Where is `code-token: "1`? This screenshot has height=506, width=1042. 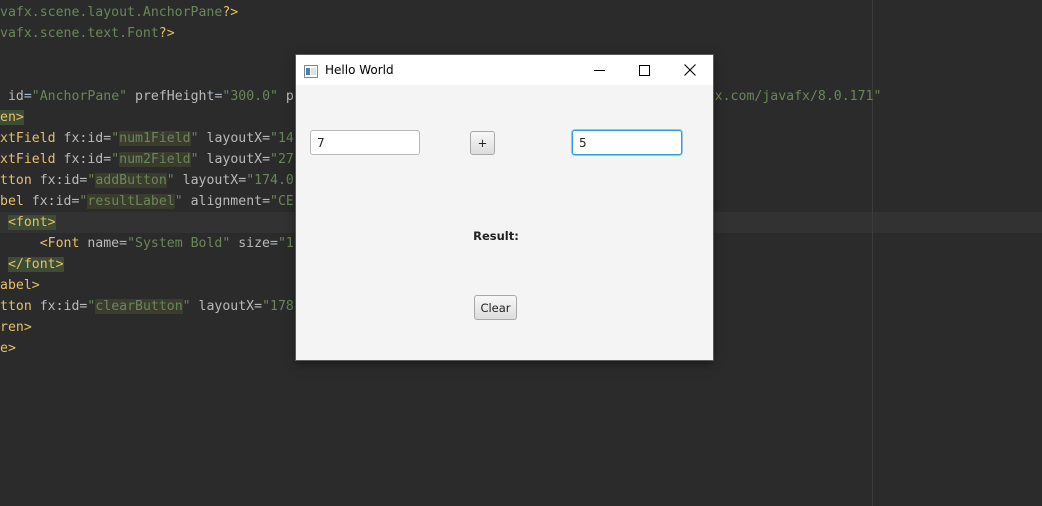
code-token: "1 is located at coordinates (285, 243).